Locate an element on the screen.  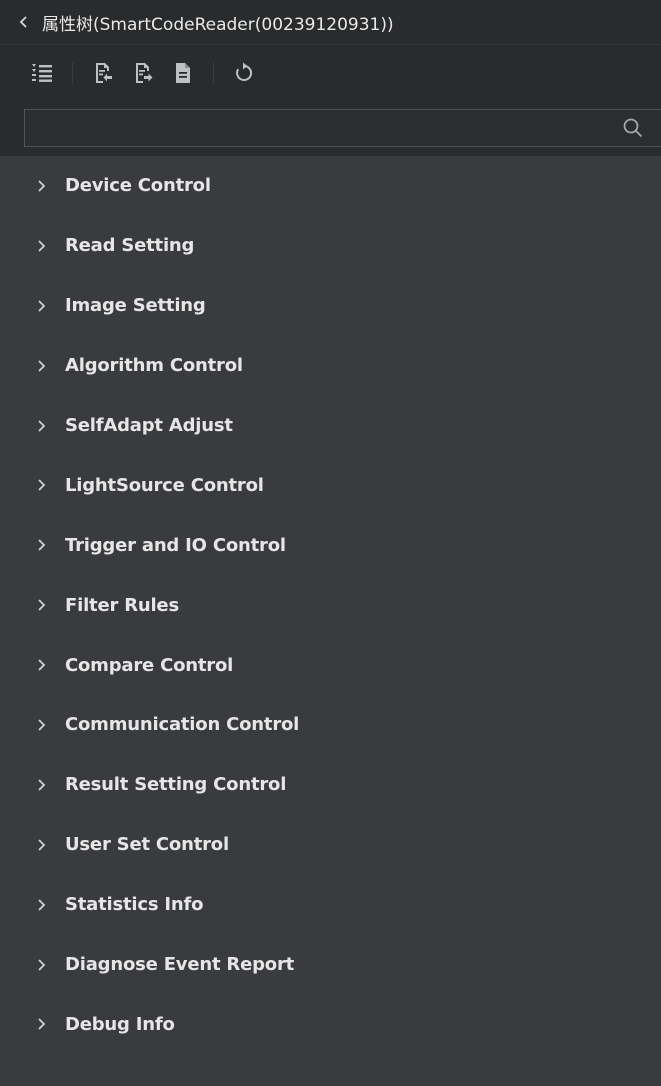
tree-node: Device Control is located at coordinates (330, 186).